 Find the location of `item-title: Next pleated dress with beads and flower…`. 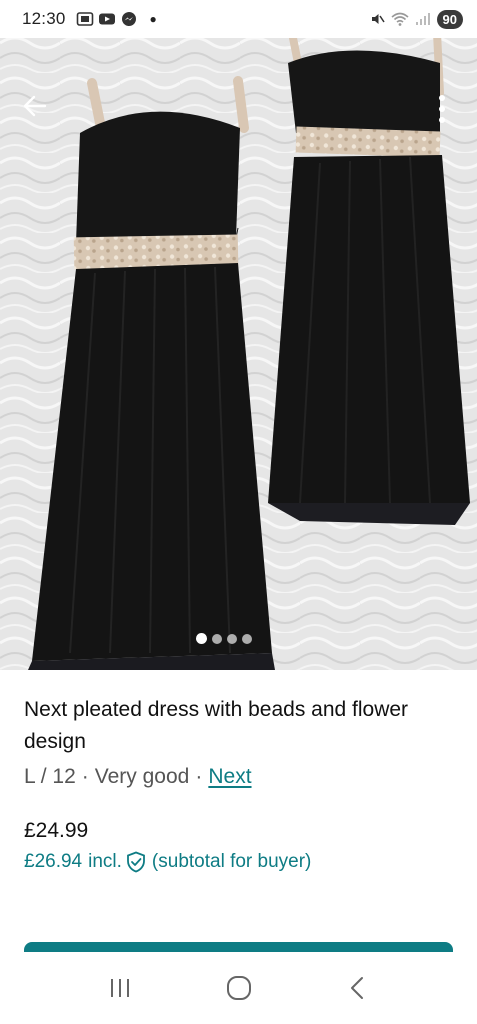

item-title: Next pleated dress with beads and flower… is located at coordinates (216, 725).